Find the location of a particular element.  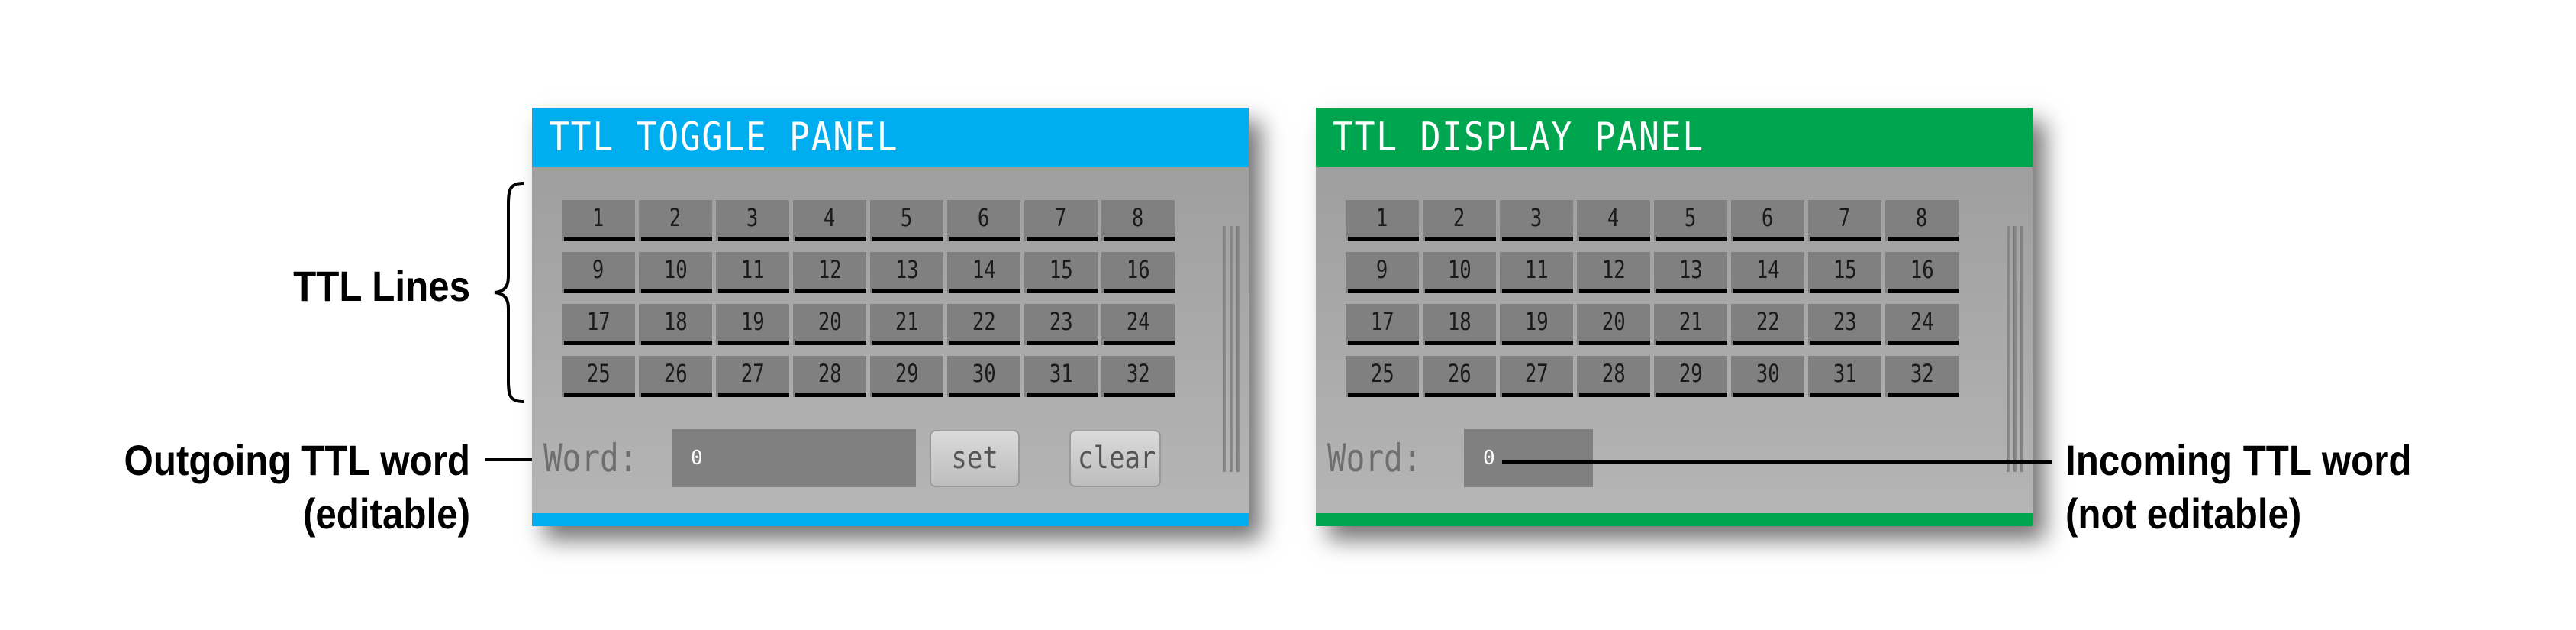

ttl-line-label: 11 is located at coordinates (1537, 269).